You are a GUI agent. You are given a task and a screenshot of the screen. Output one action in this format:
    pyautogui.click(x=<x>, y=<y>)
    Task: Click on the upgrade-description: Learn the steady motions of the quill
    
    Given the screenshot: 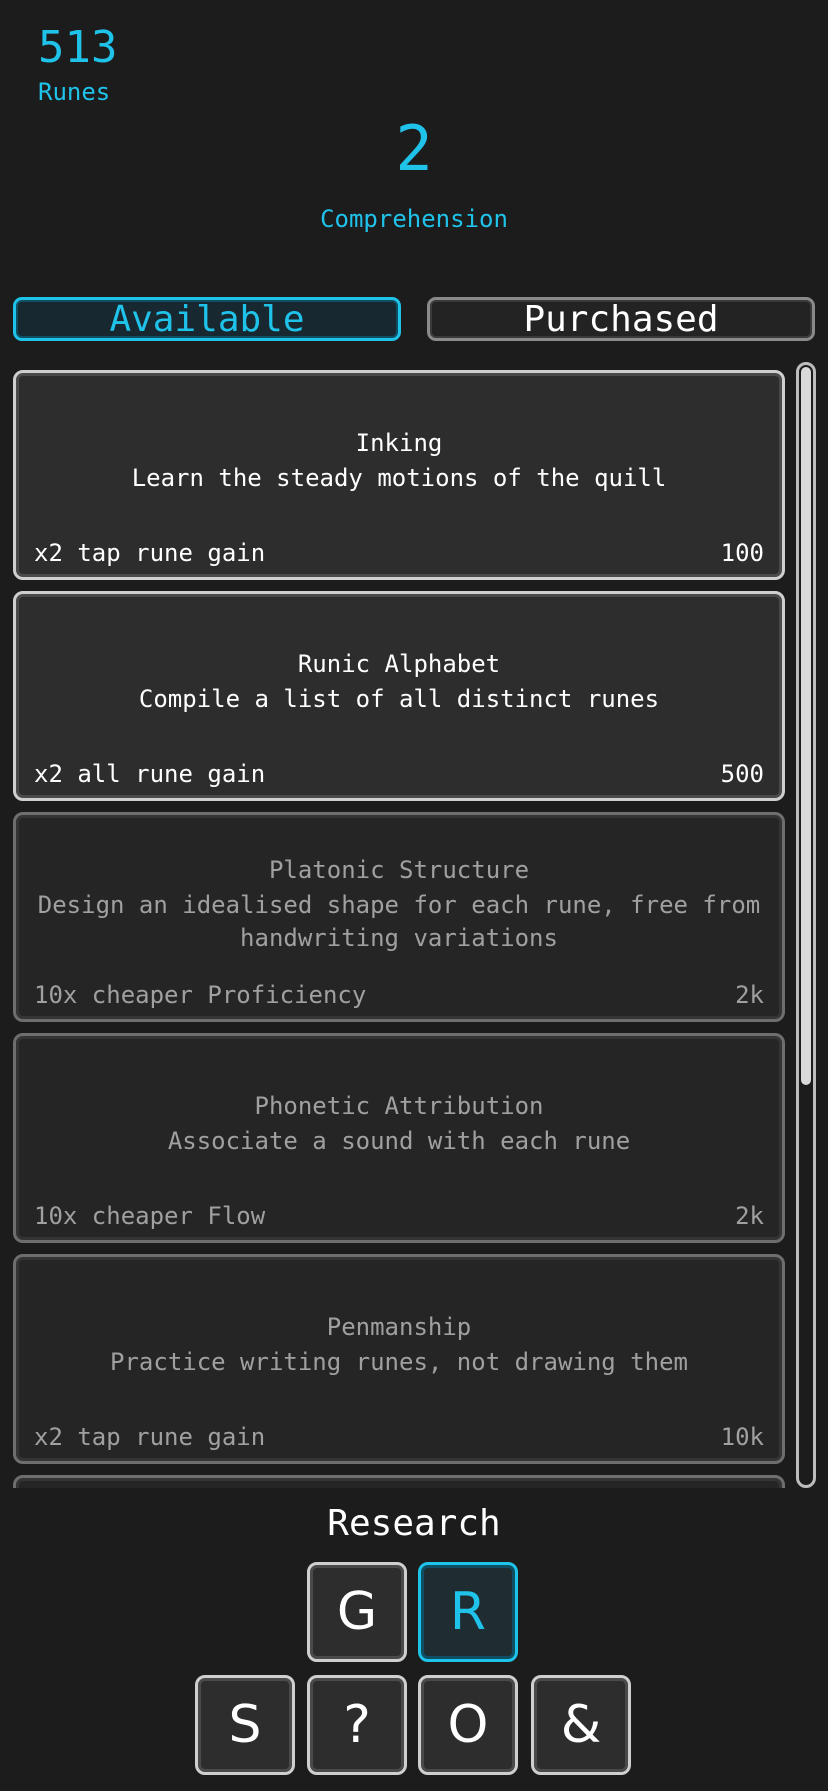 What is the action you would take?
    pyautogui.click(x=399, y=478)
    